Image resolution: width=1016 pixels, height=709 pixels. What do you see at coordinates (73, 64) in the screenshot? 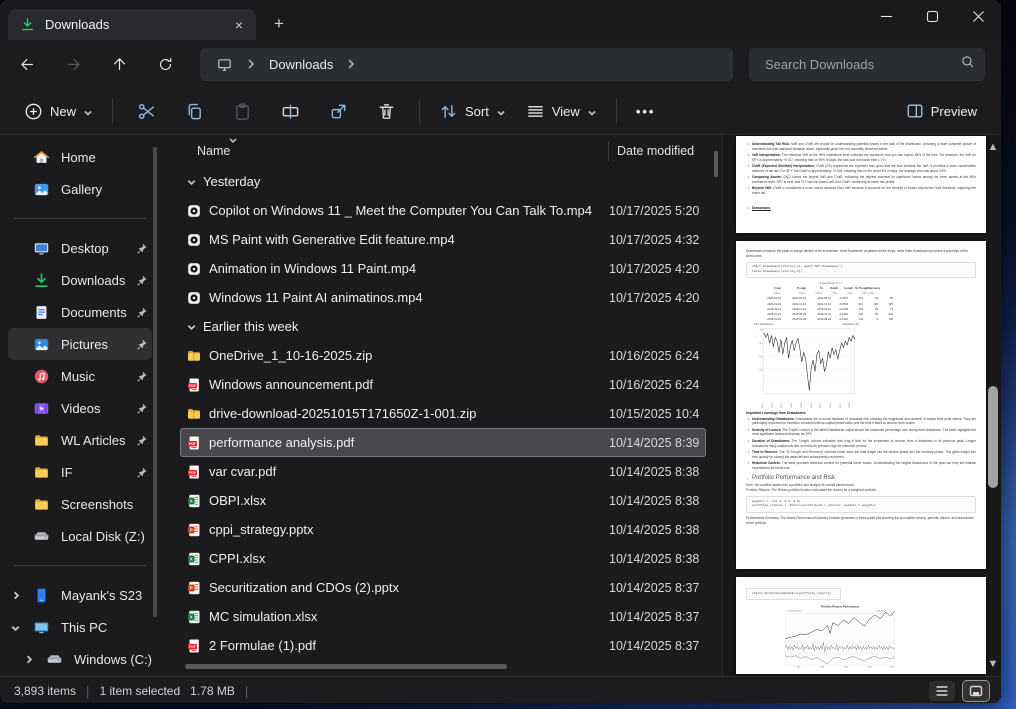
I see `forward-button` at bounding box center [73, 64].